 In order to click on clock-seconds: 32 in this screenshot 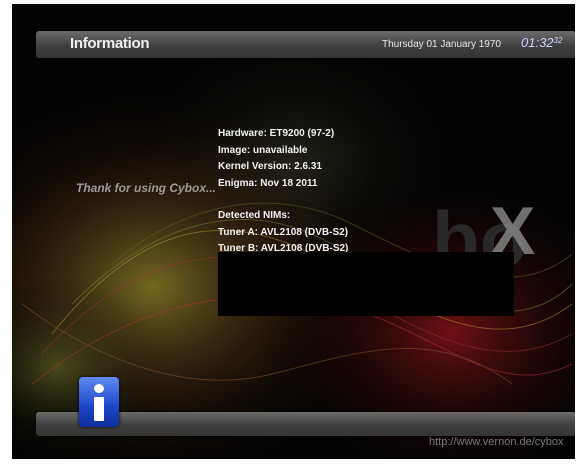, I will do `click(558, 40)`.